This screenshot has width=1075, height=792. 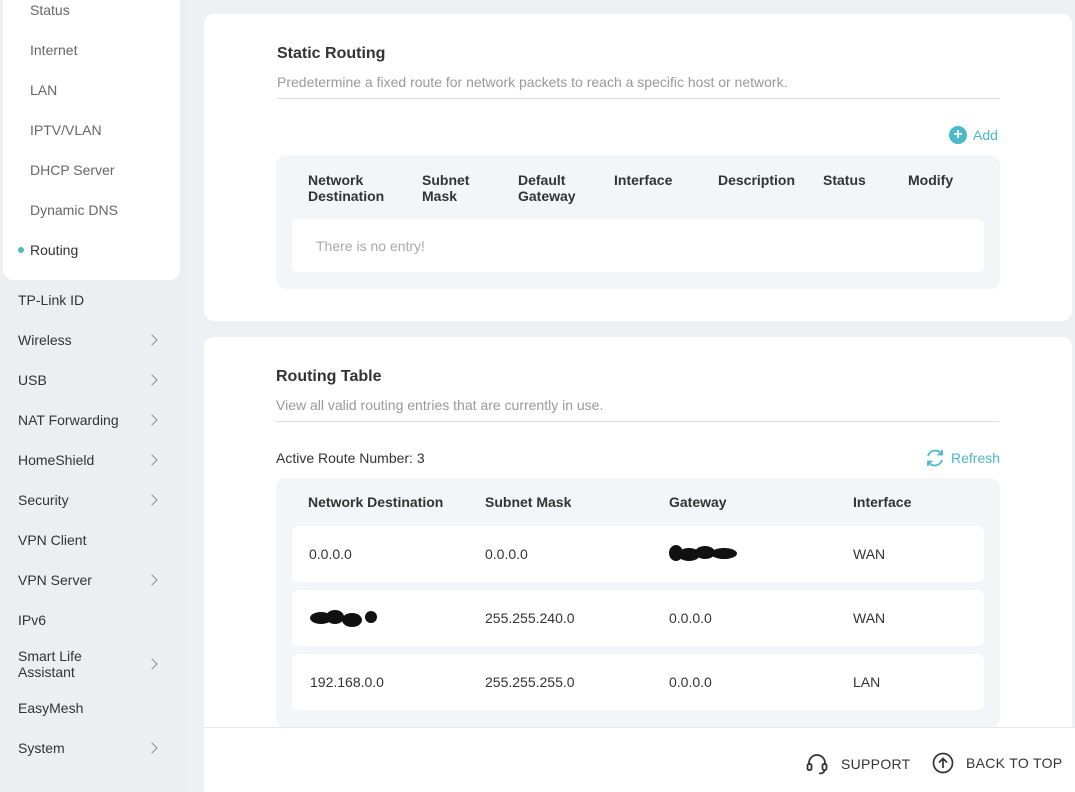 I want to click on submenu-item-routing: Routing, so click(x=54, y=250).